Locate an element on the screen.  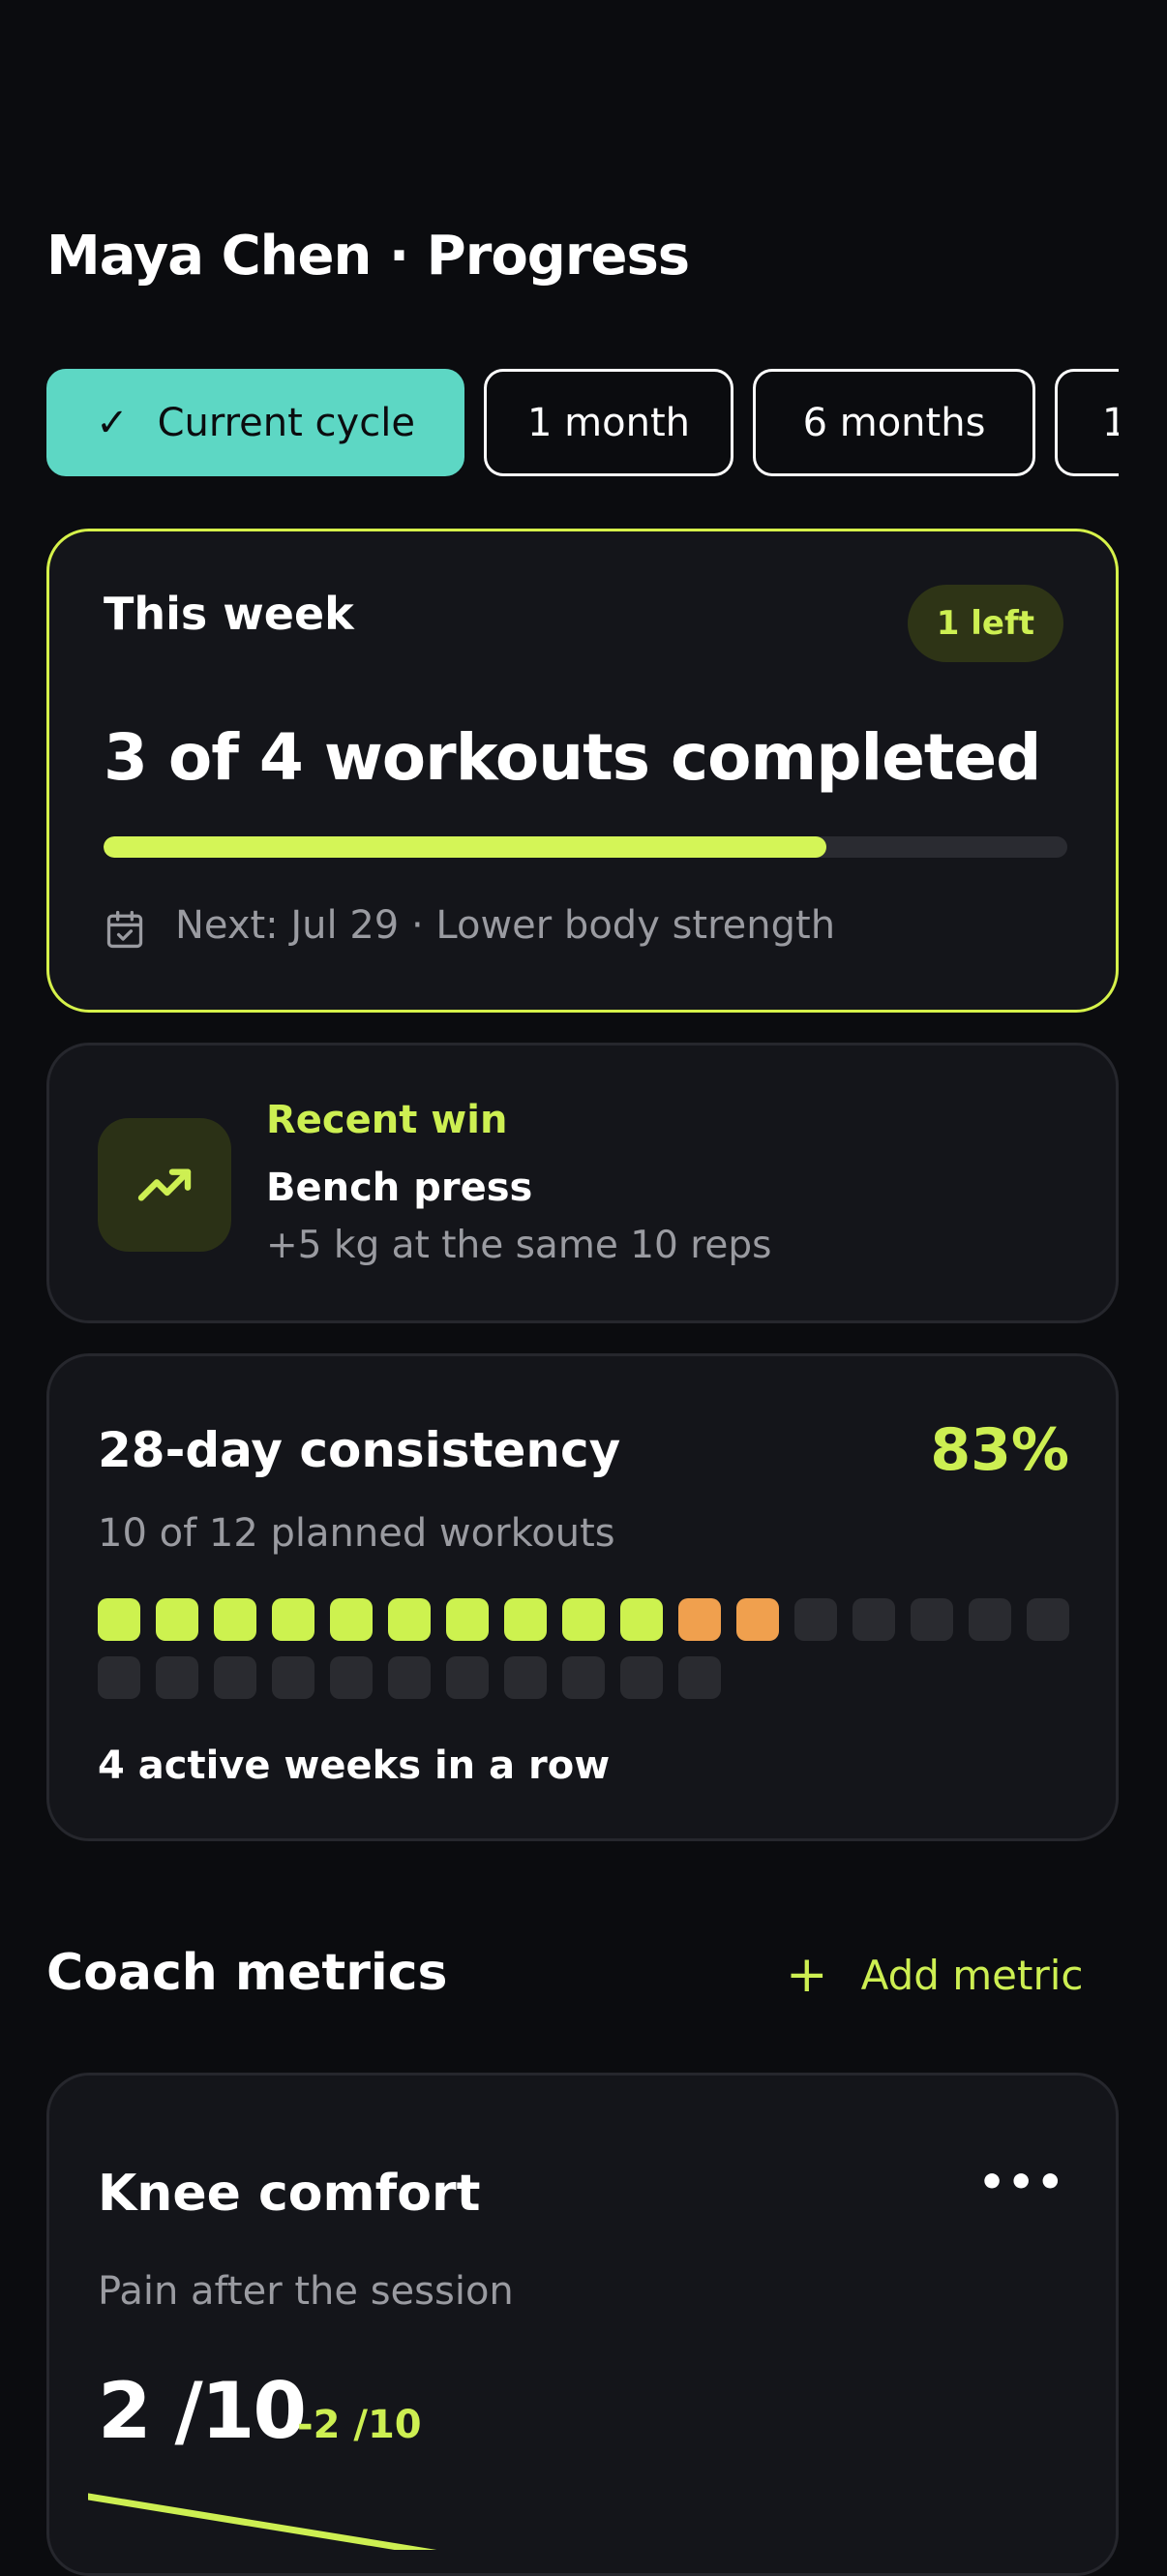
recent-win-exercise: Bench press is located at coordinates (399, 1188).